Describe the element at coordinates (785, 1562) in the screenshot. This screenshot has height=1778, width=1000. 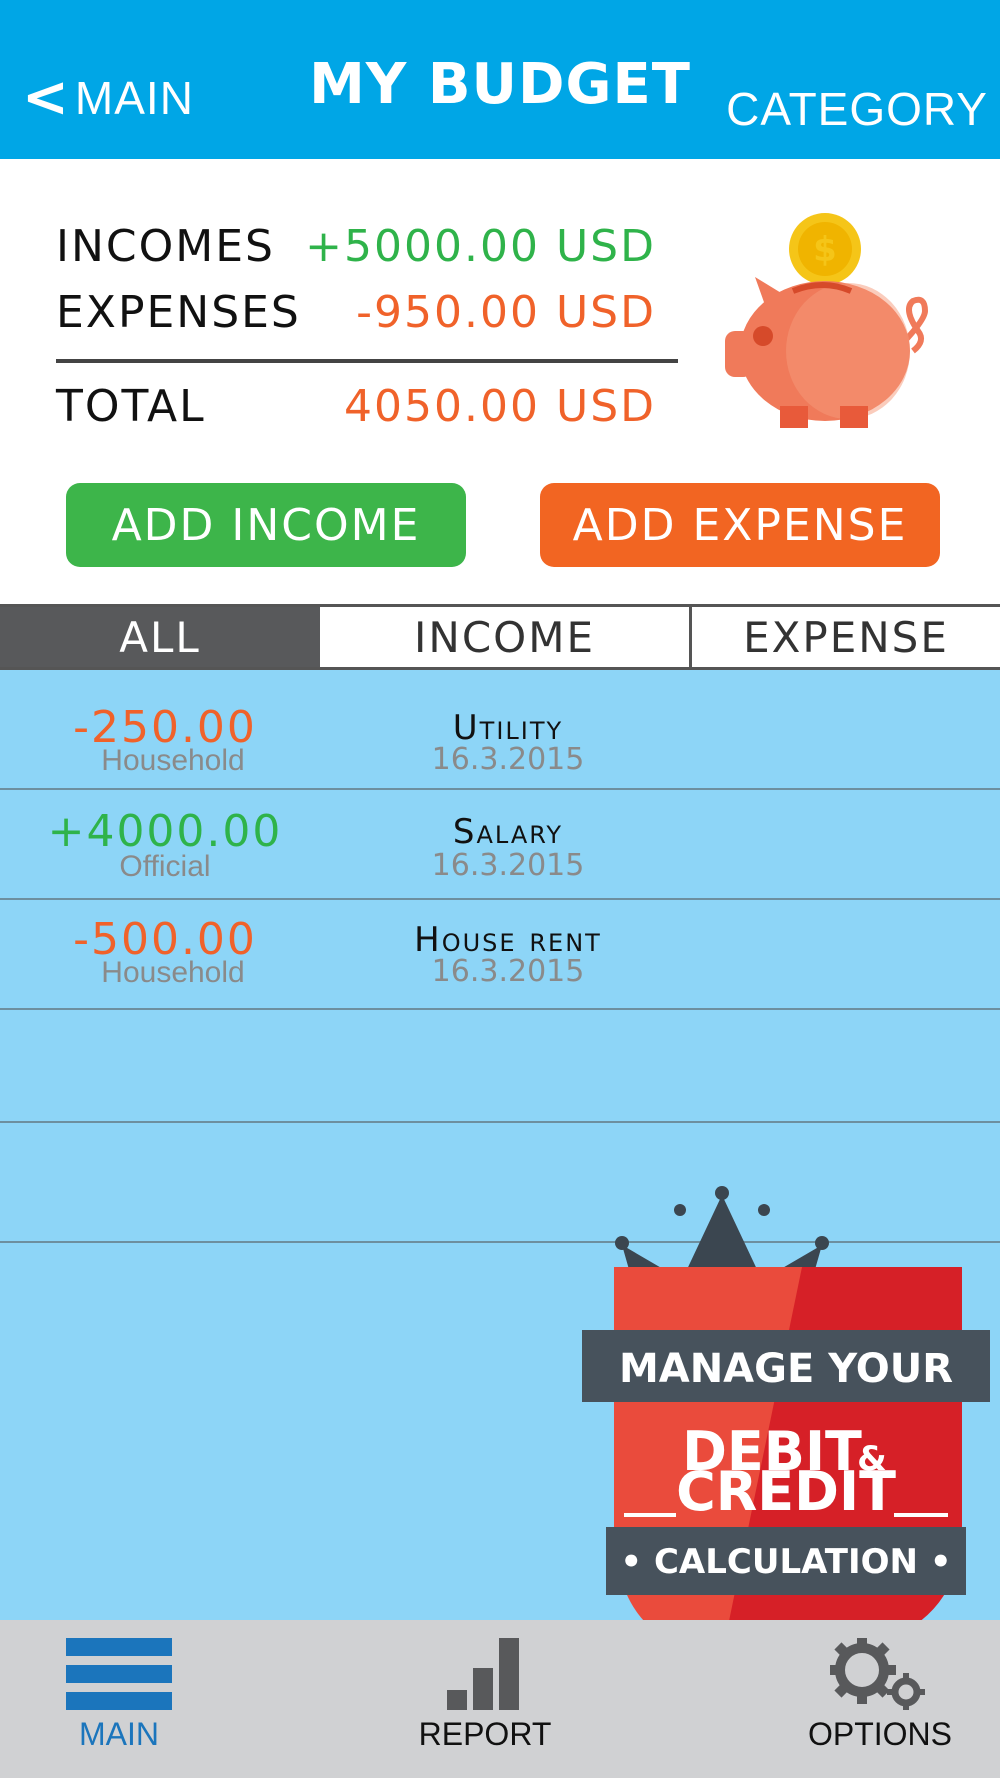
I see `promo-line4: • CALCULATION •` at that location.